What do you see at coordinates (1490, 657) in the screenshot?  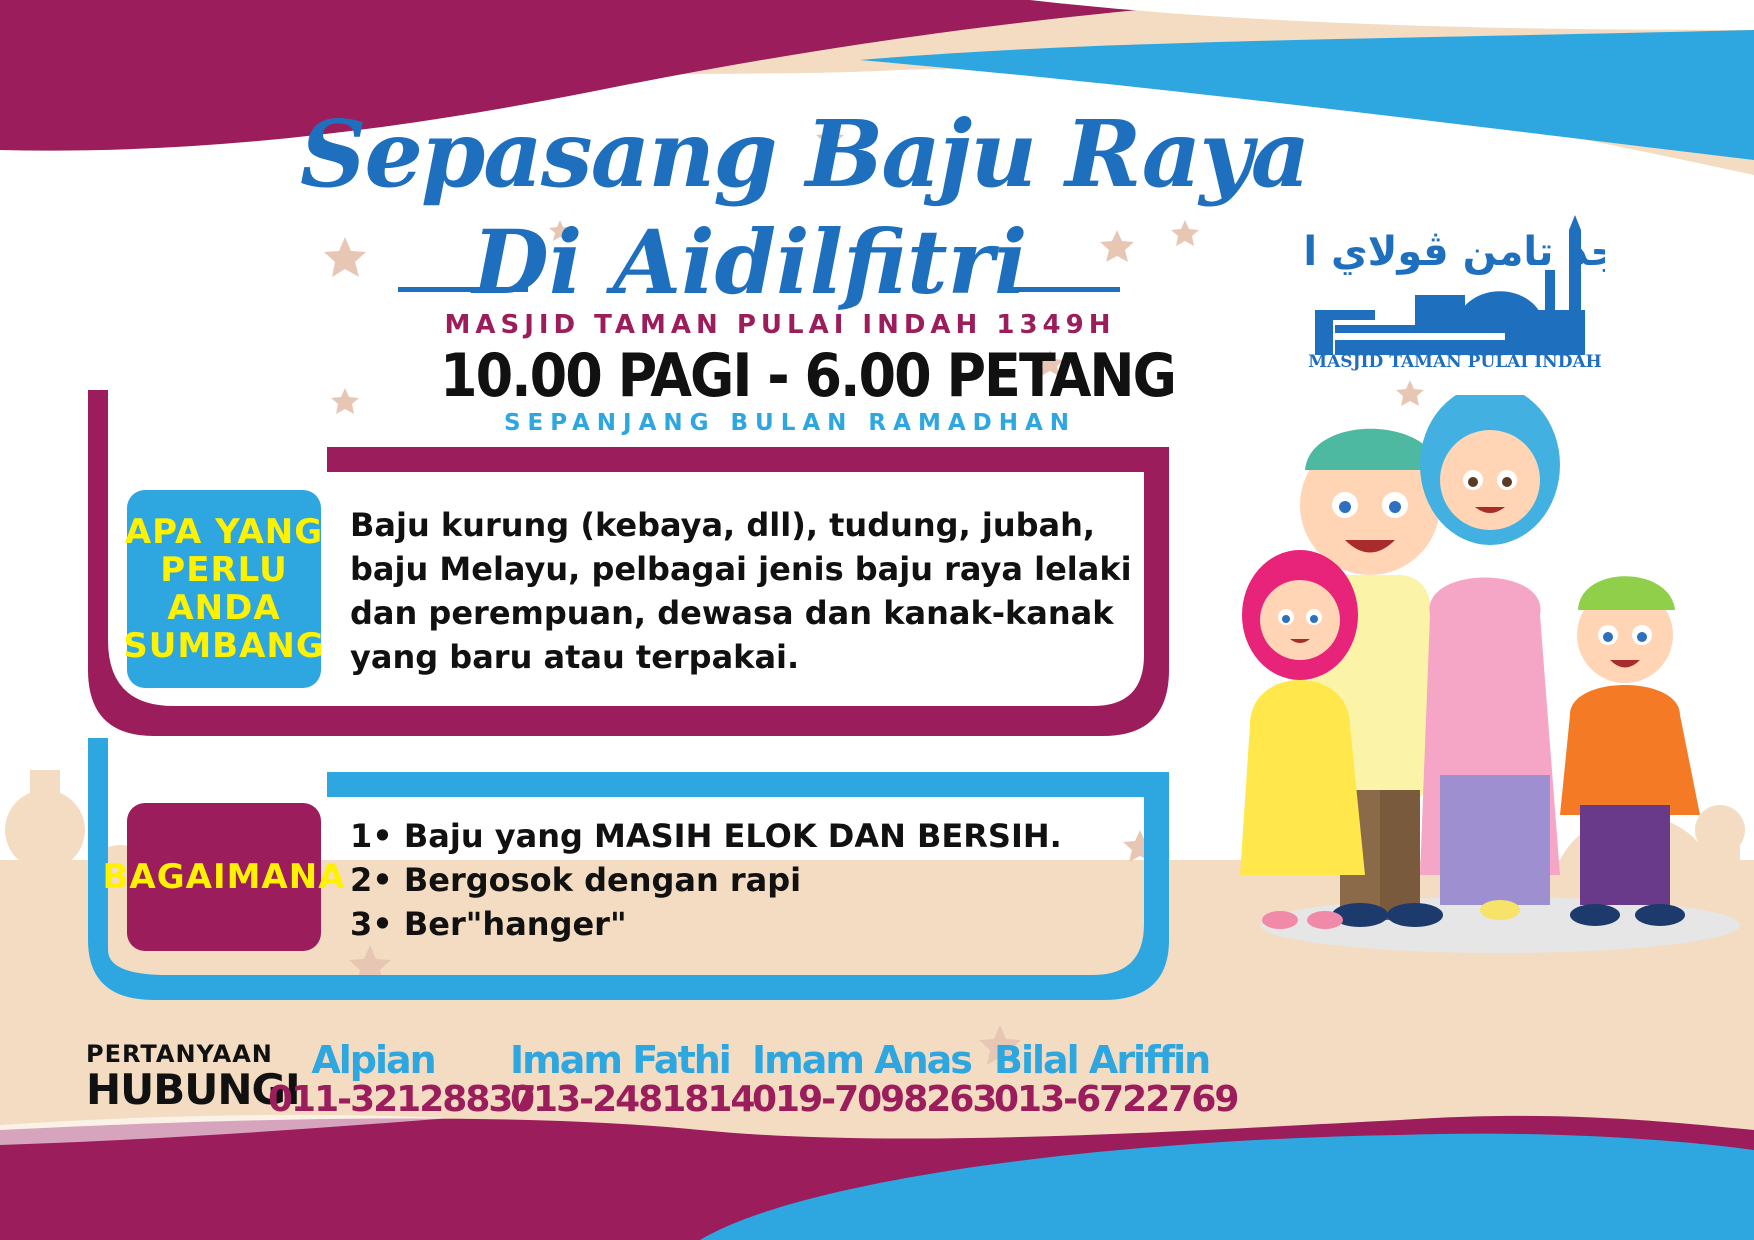 I see `mother-figure` at bounding box center [1490, 657].